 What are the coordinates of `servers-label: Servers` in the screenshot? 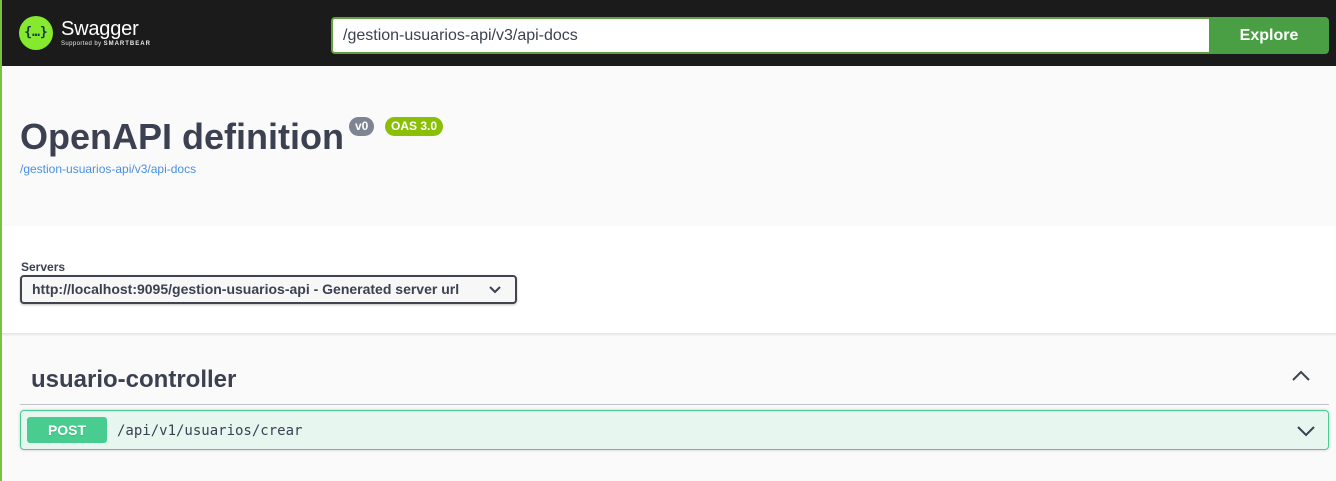 It's located at (43, 267).